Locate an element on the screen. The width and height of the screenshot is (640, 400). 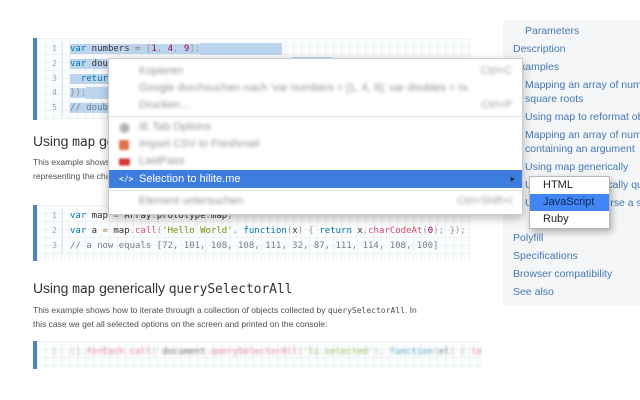
toc-link-see-also: See also is located at coordinates (576, 292).